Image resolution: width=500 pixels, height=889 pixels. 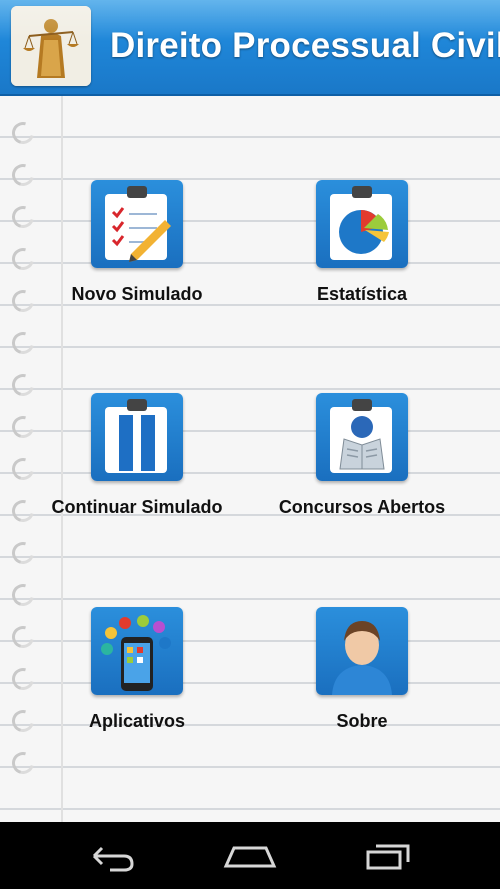 What do you see at coordinates (250, 863) in the screenshot?
I see `home-icon` at bounding box center [250, 863].